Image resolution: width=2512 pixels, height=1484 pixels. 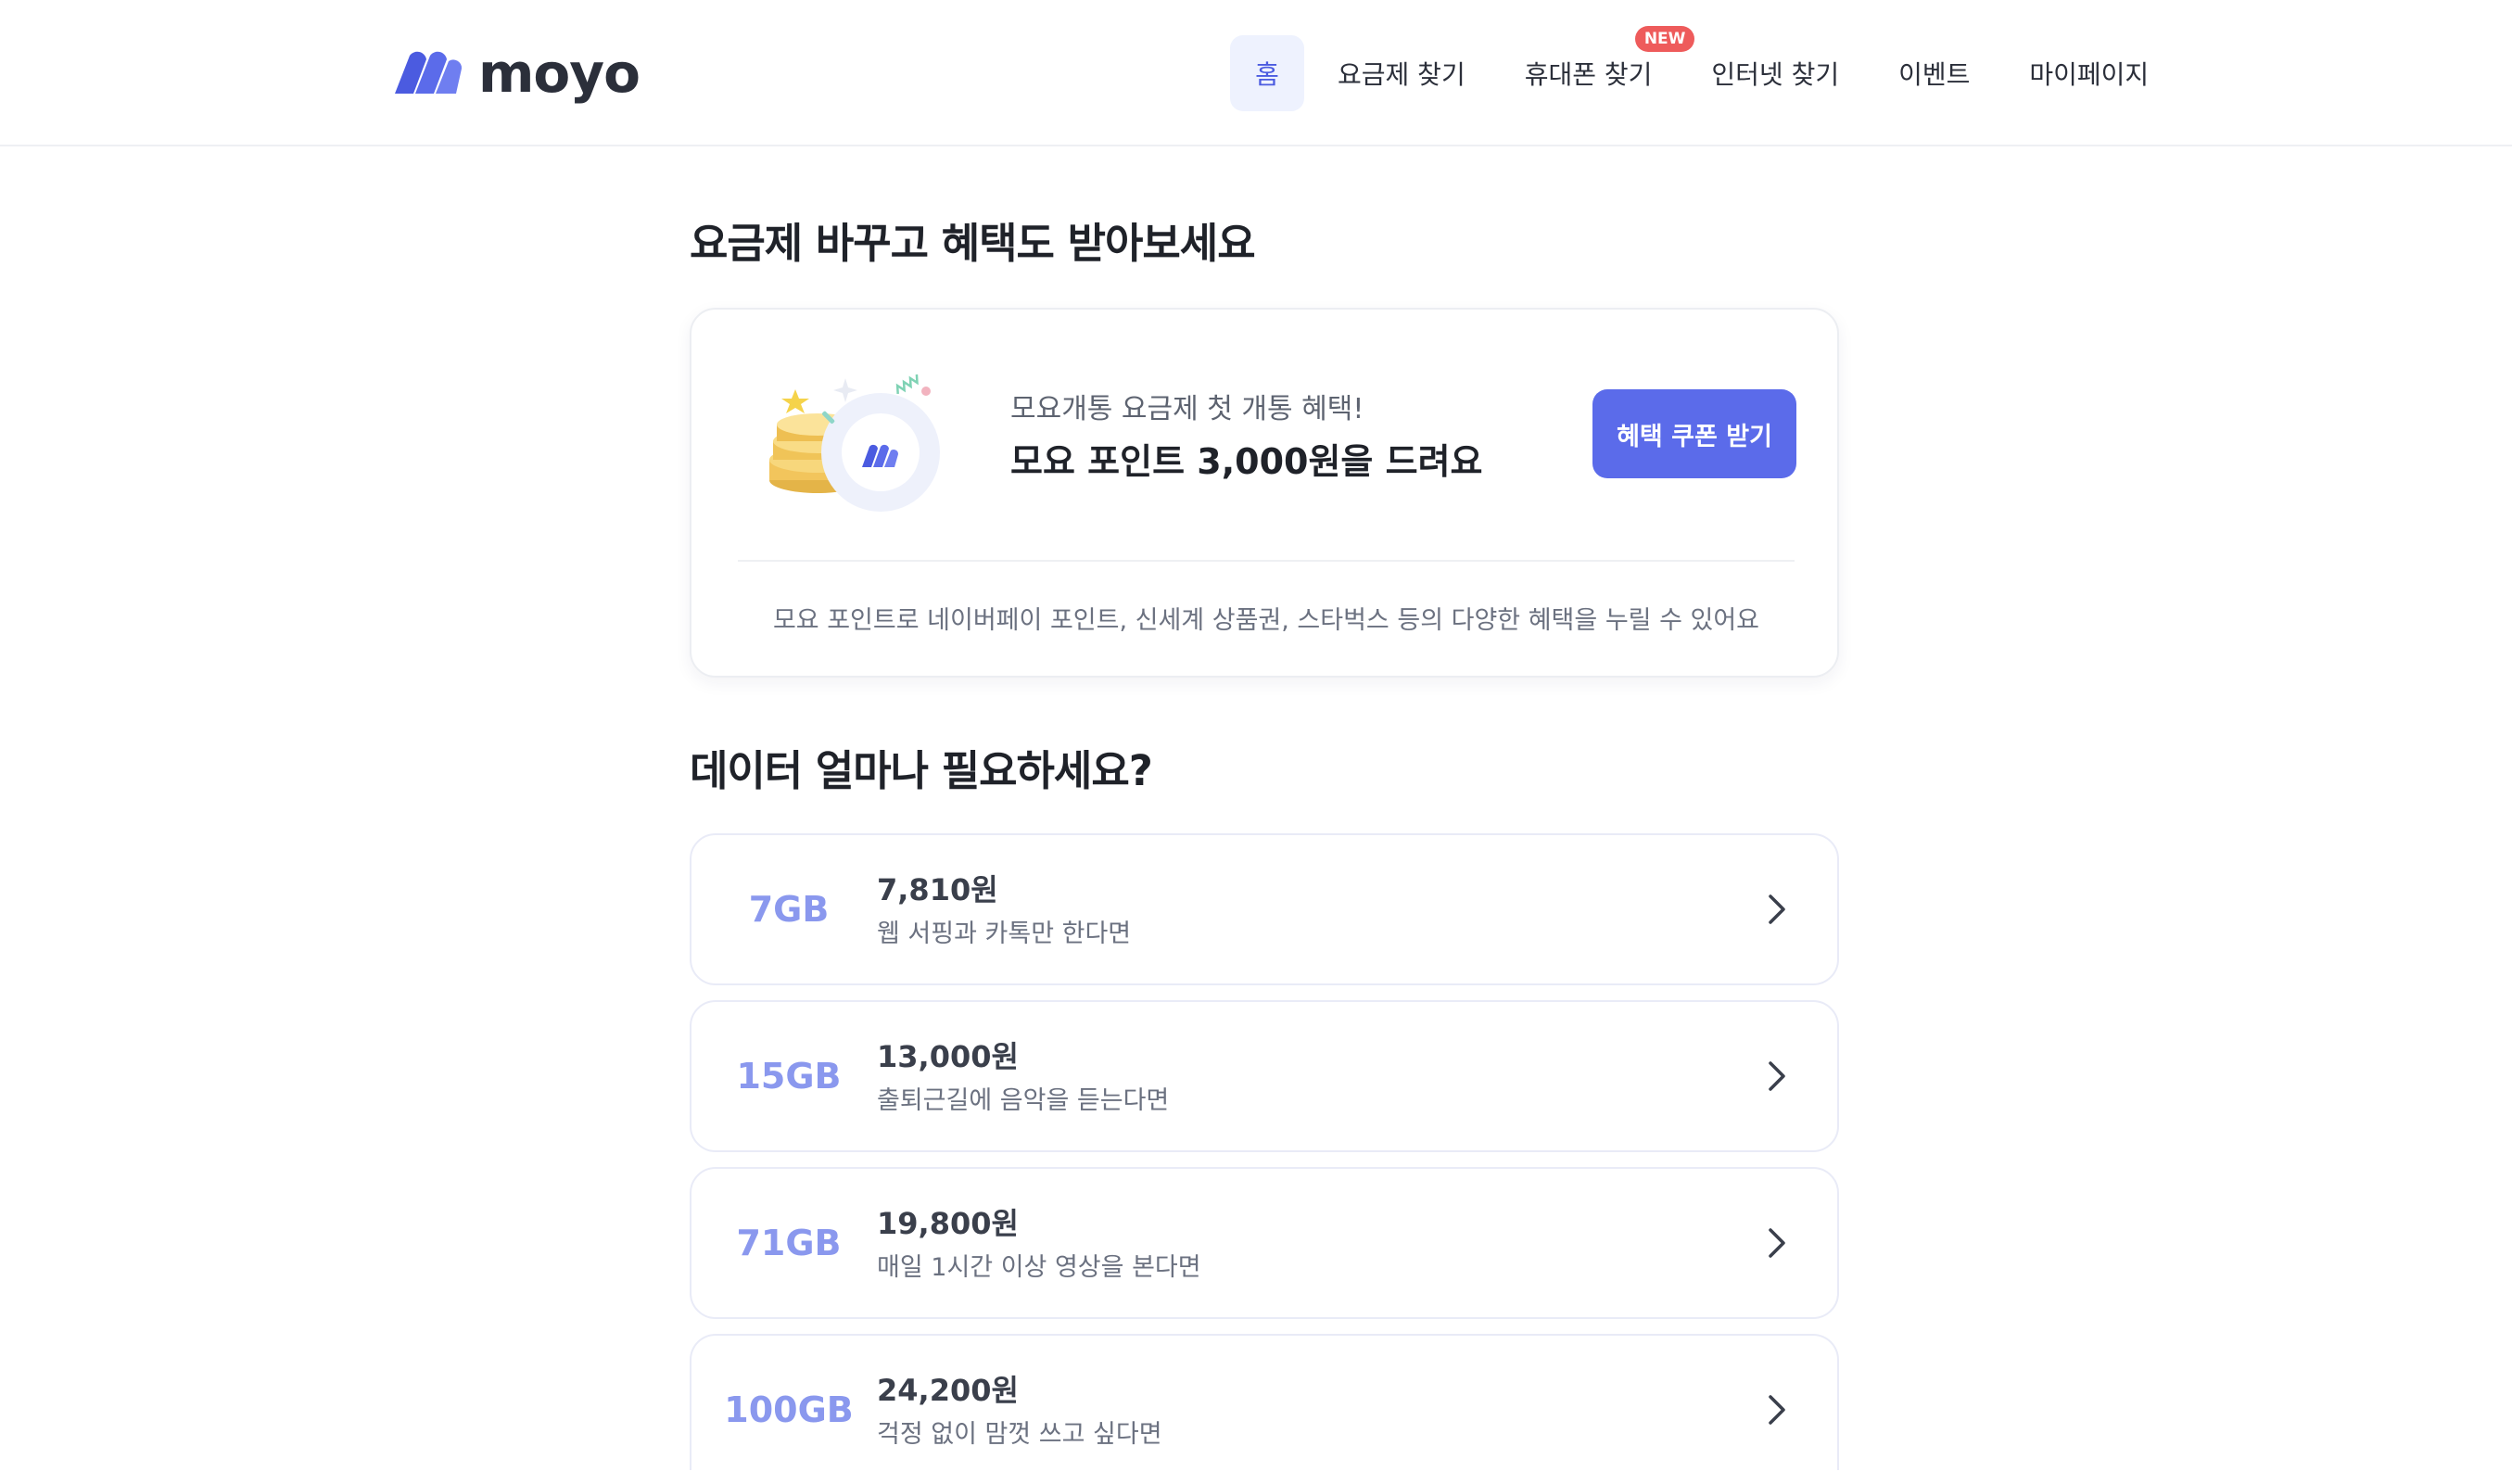 What do you see at coordinates (1004, 934) in the screenshot?
I see `plan-description: 웹 서핑과 카톡만 한다면` at bounding box center [1004, 934].